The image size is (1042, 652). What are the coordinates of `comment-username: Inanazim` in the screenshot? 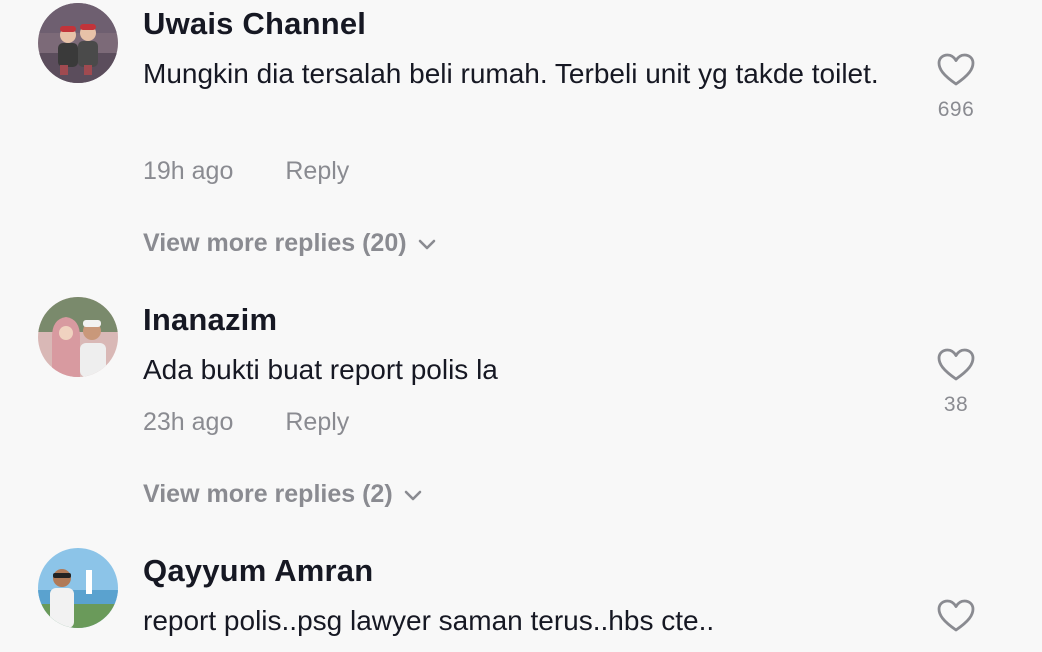 It's located at (210, 320).